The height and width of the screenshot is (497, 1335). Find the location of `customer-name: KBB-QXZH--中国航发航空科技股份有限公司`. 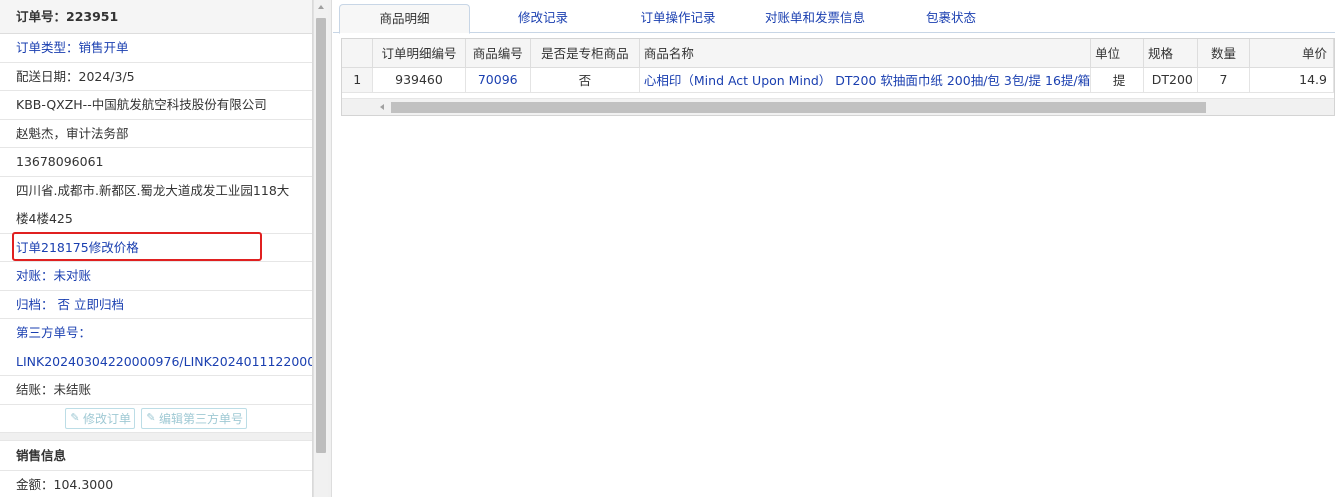

customer-name: KBB-QXZH--中国航发航空科技股份有限公司 is located at coordinates (156, 105).